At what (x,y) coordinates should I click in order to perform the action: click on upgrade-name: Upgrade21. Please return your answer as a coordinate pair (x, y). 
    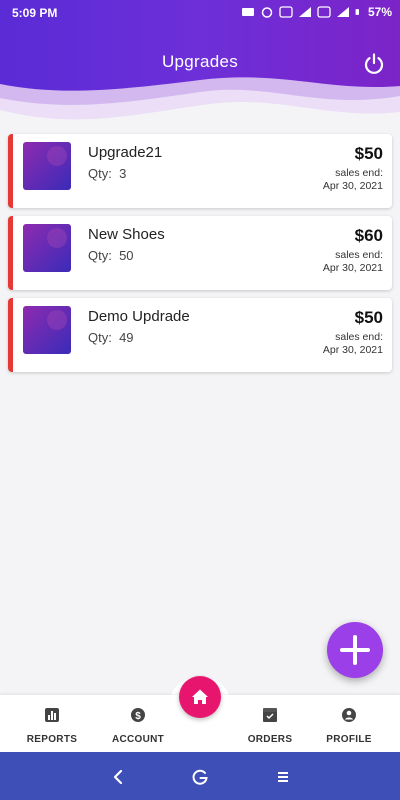
    Looking at the image, I should click on (125, 152).